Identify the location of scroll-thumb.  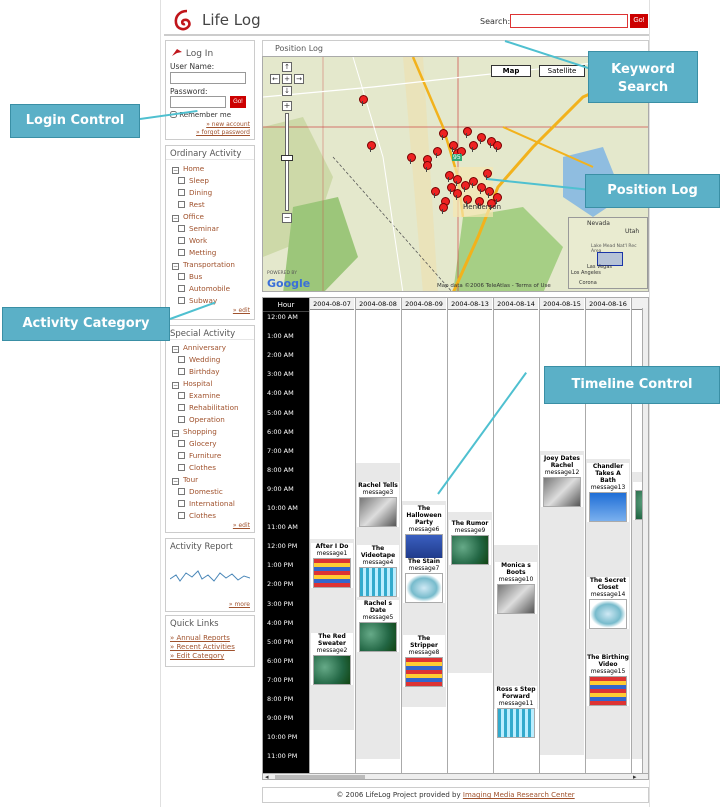
(320, 777).